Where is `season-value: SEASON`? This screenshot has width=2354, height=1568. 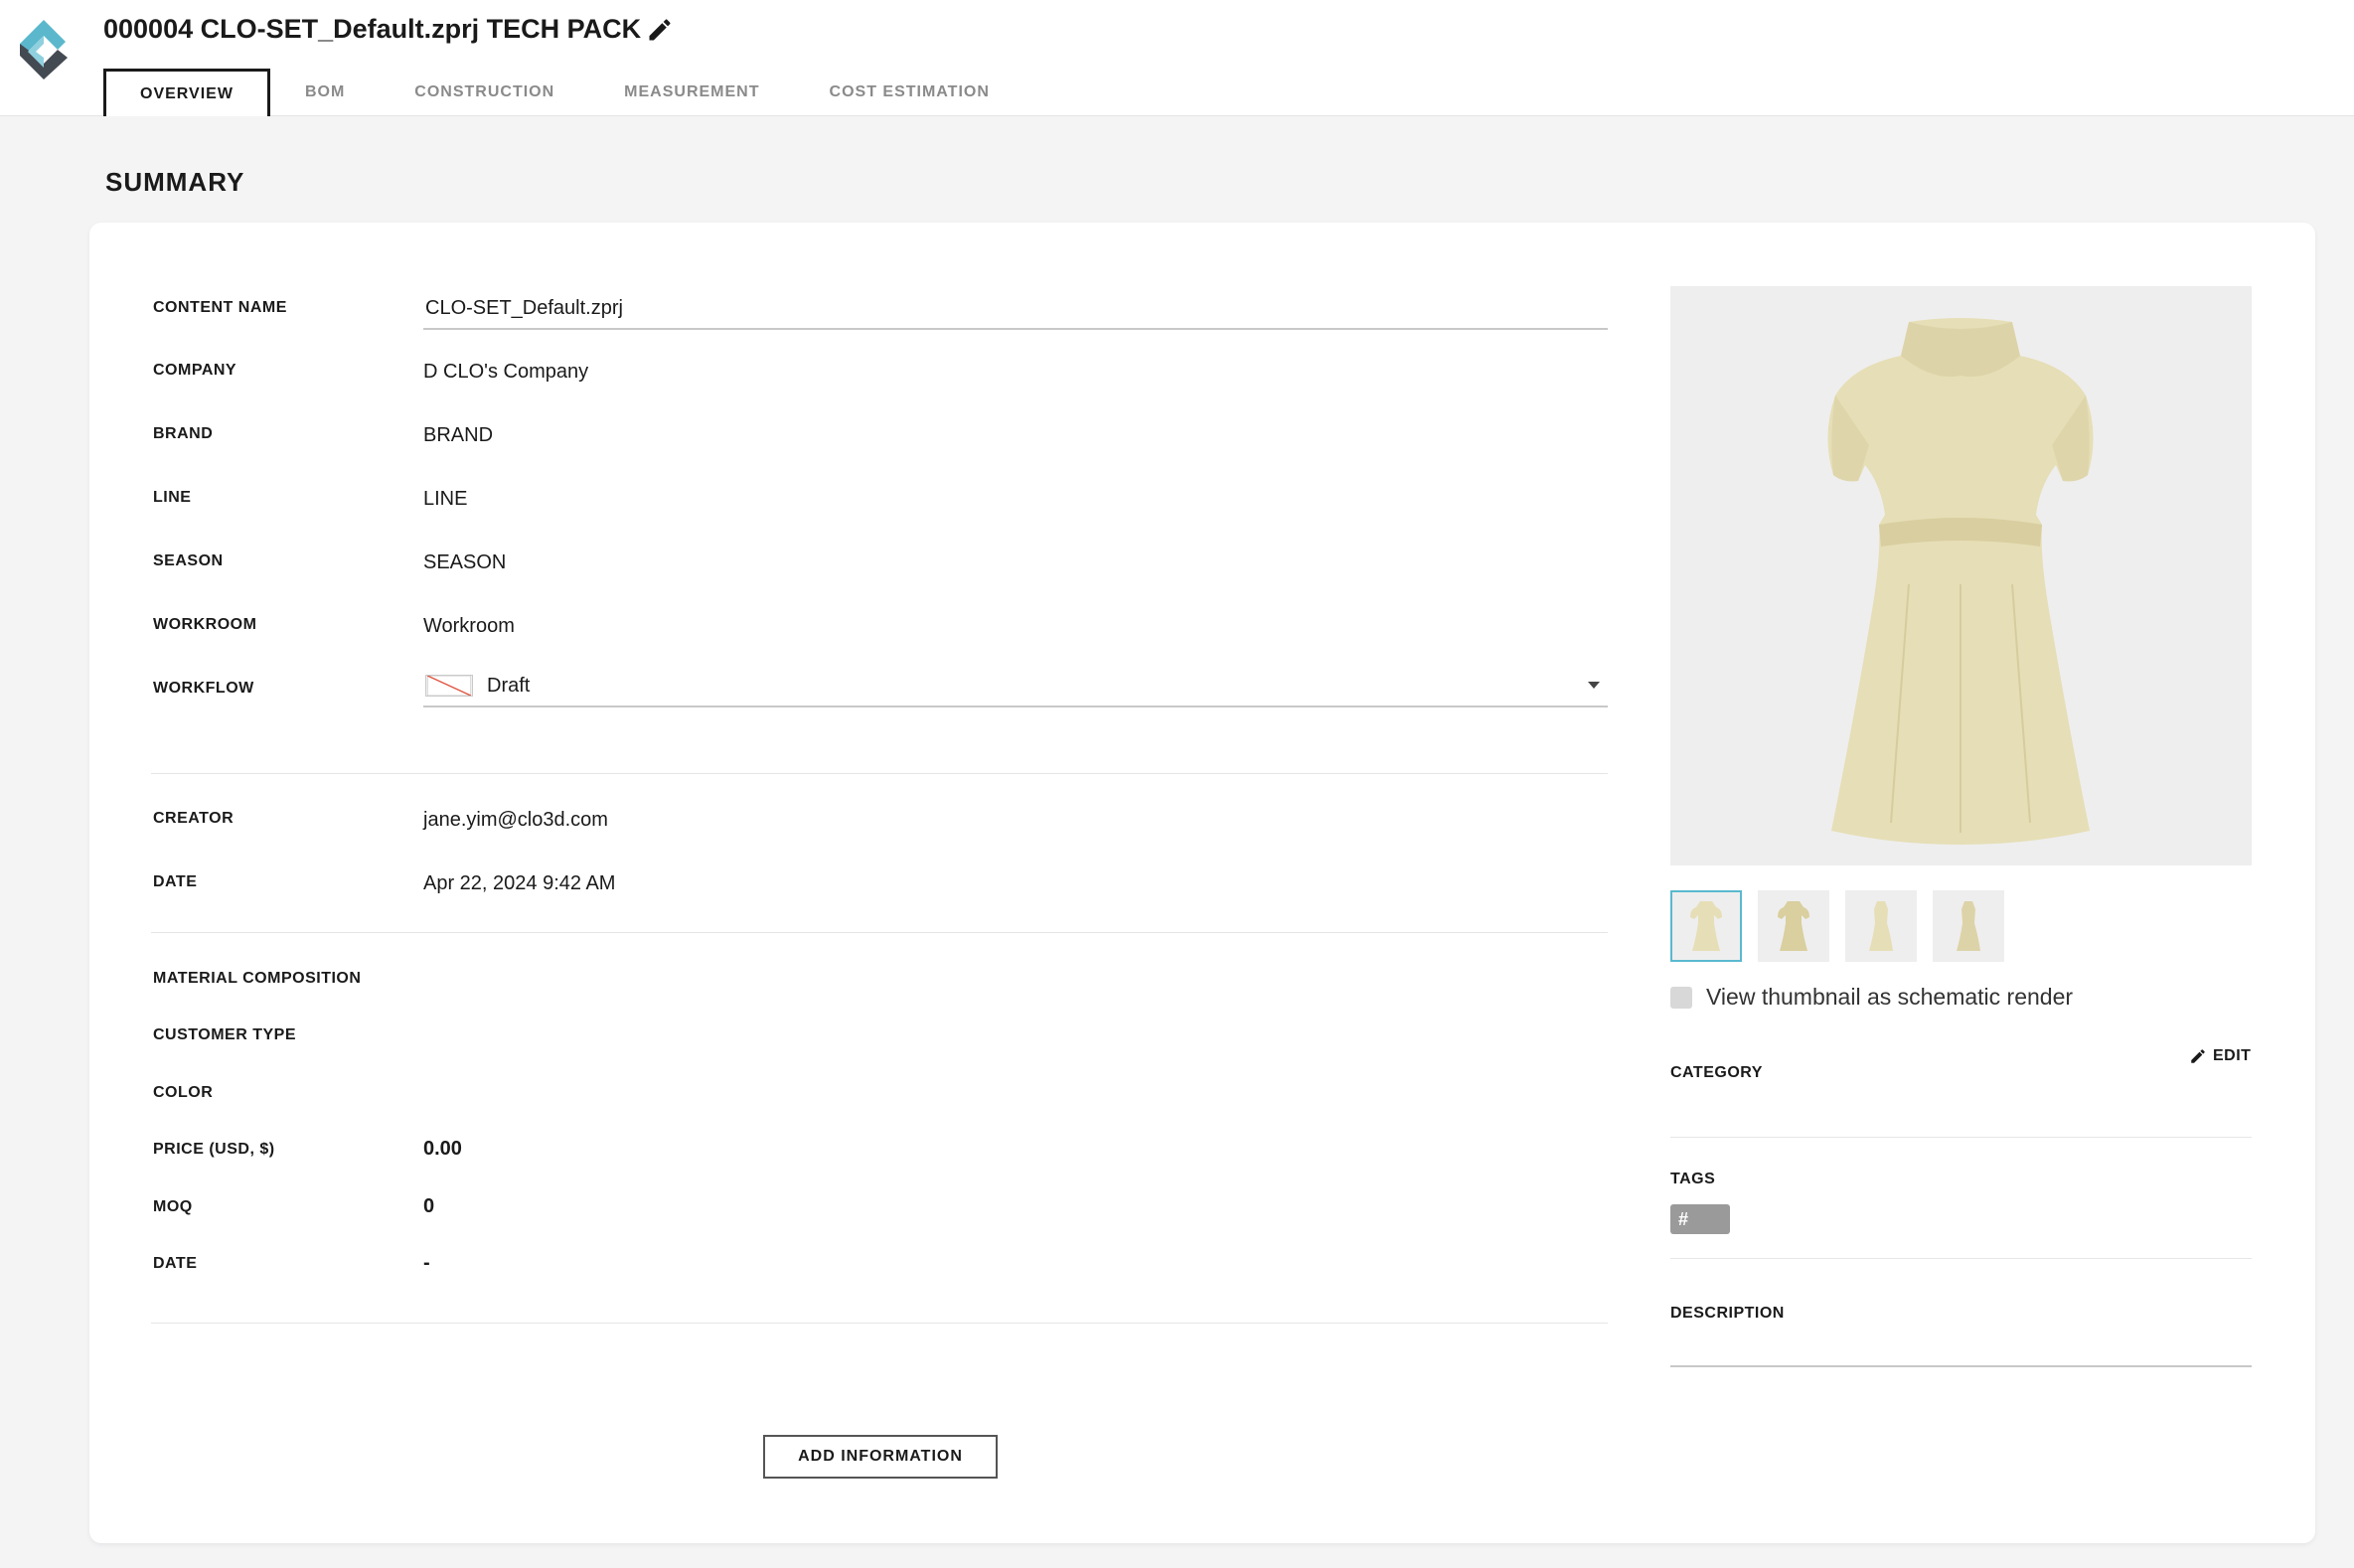
season-value: SEASON is located at coordinates (465, 562).